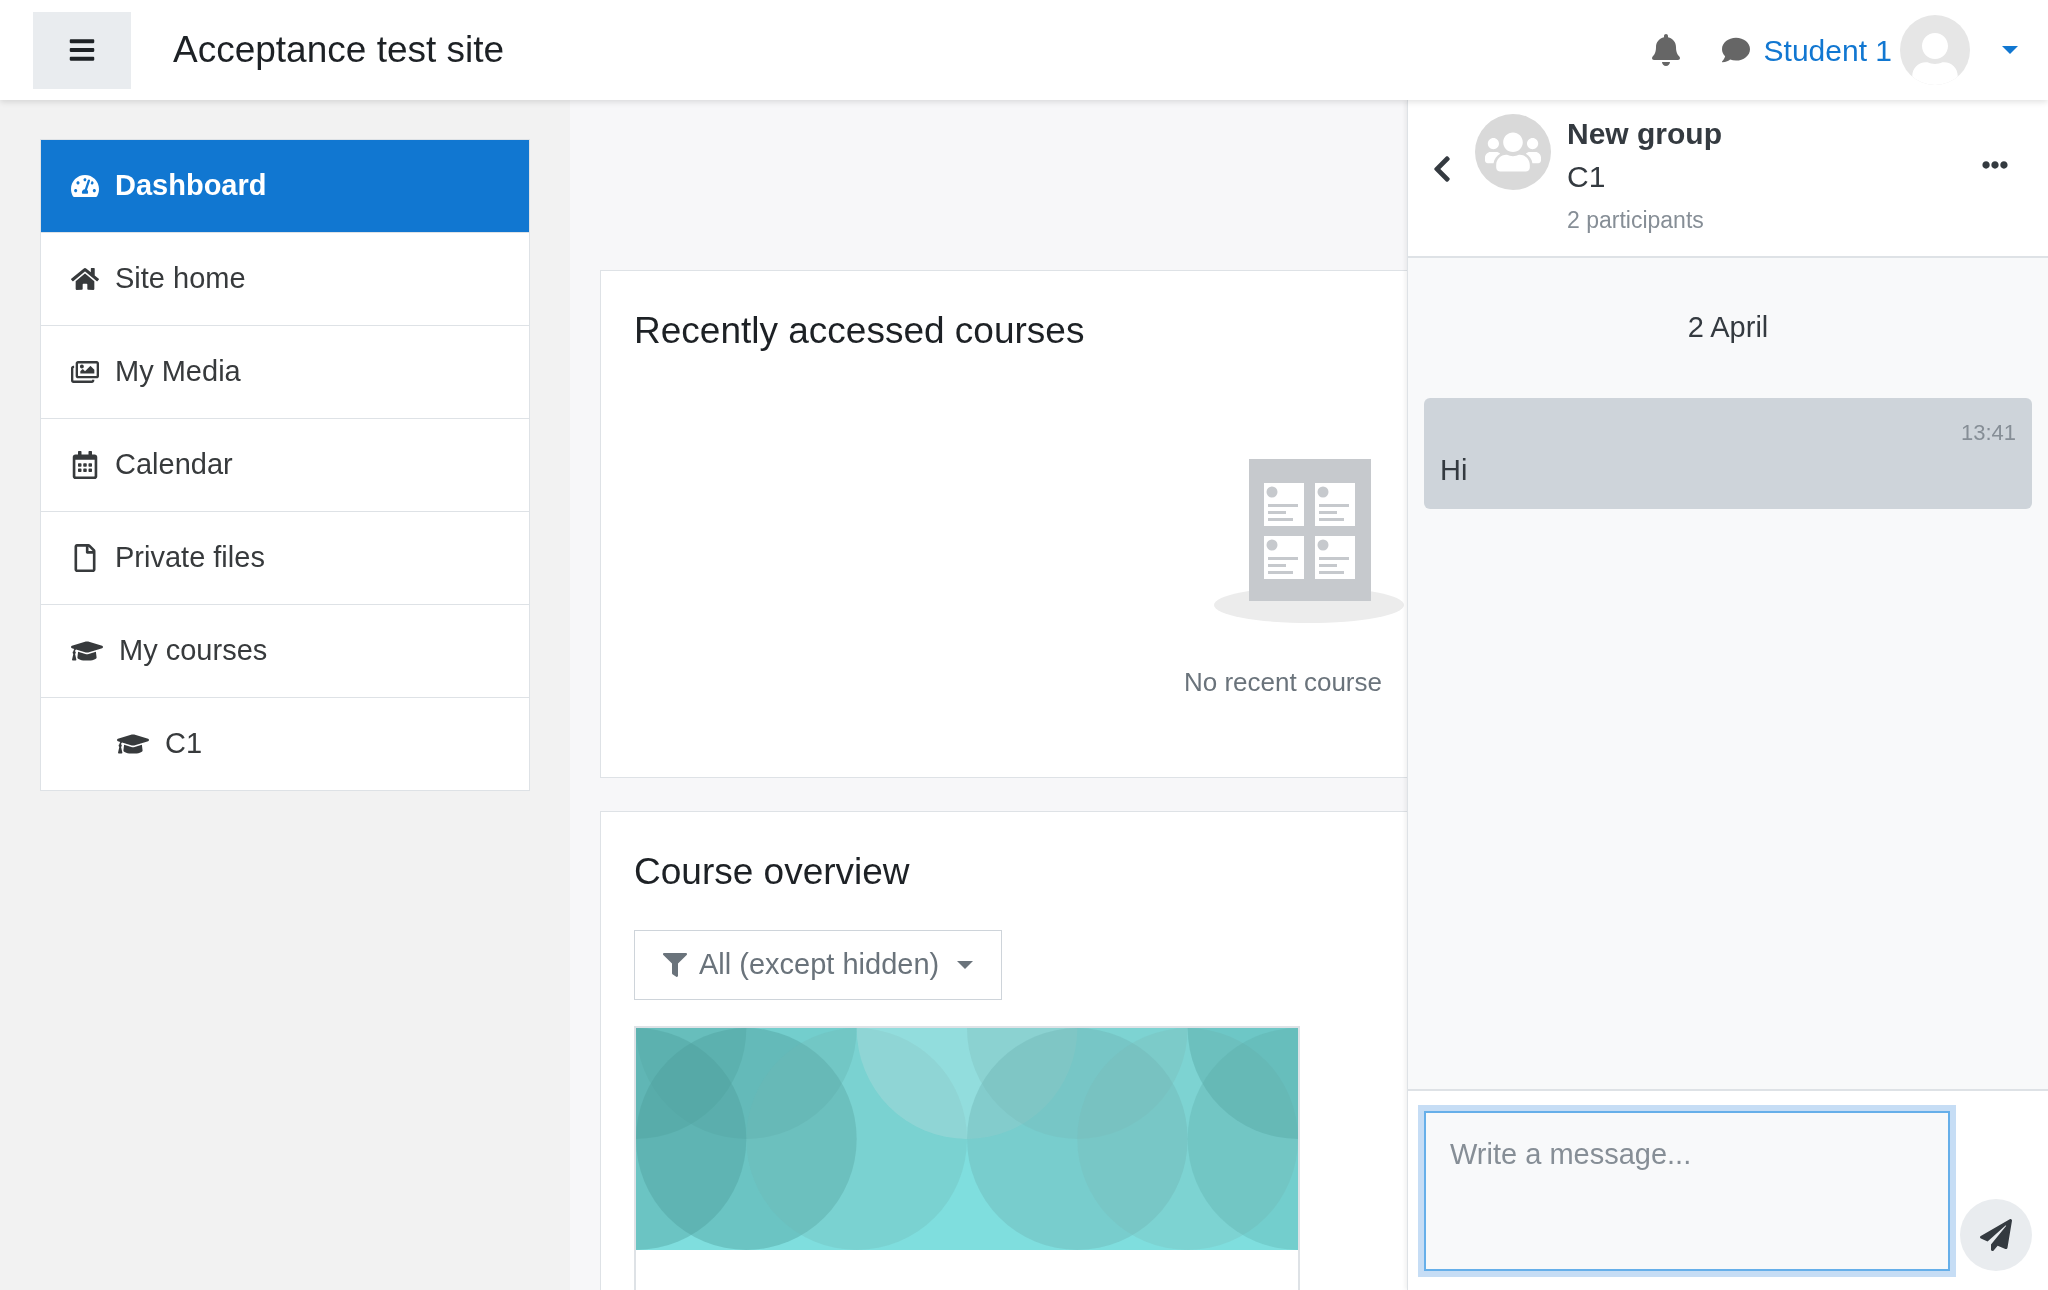 Image resolution: width=2048 pixels, height=1290 pixels. What do you see at coordinates (285, 465) in the screenshot?
I see `nav-item: Calendar` at bounding box center [285, 465].